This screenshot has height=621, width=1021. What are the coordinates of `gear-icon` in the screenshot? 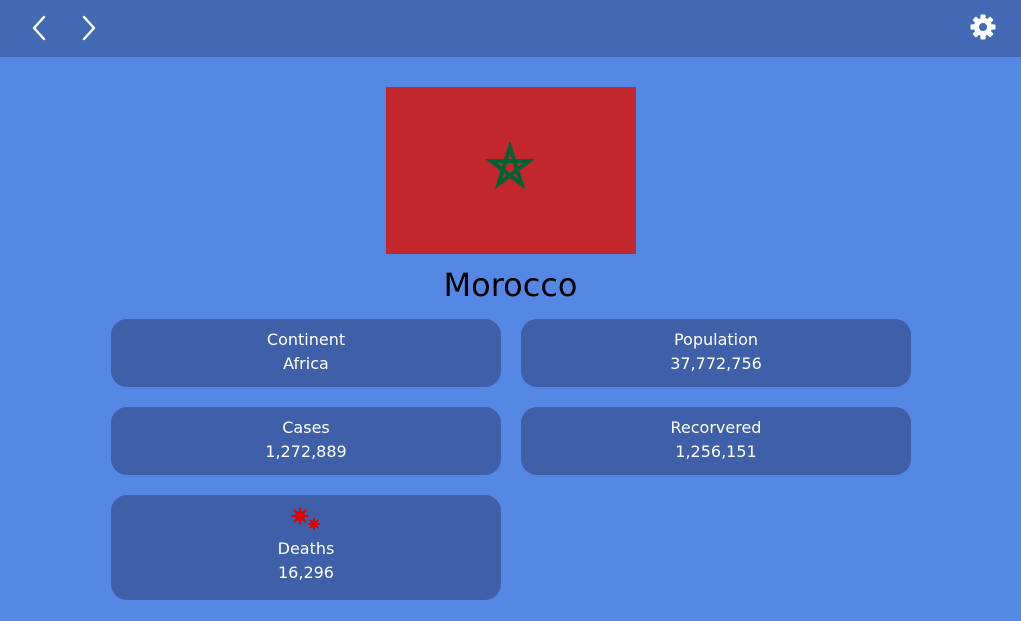 It's located at (983, 27).